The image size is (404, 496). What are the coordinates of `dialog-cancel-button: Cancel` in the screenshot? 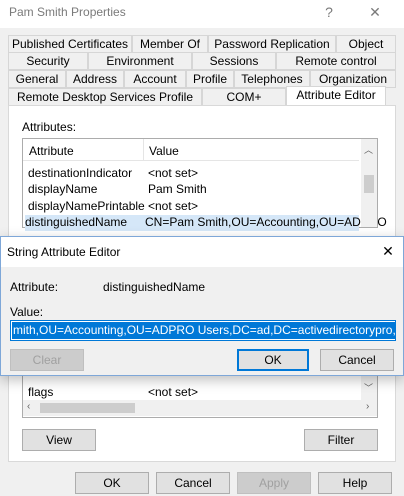 It's located at (357, 360).